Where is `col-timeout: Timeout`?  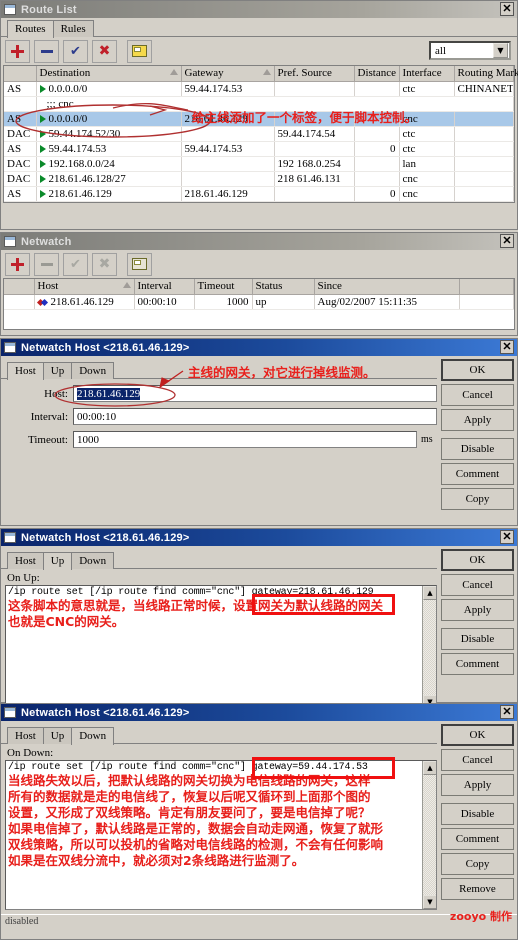 col-timeout: Timeout is located at coordinates (223, 287).